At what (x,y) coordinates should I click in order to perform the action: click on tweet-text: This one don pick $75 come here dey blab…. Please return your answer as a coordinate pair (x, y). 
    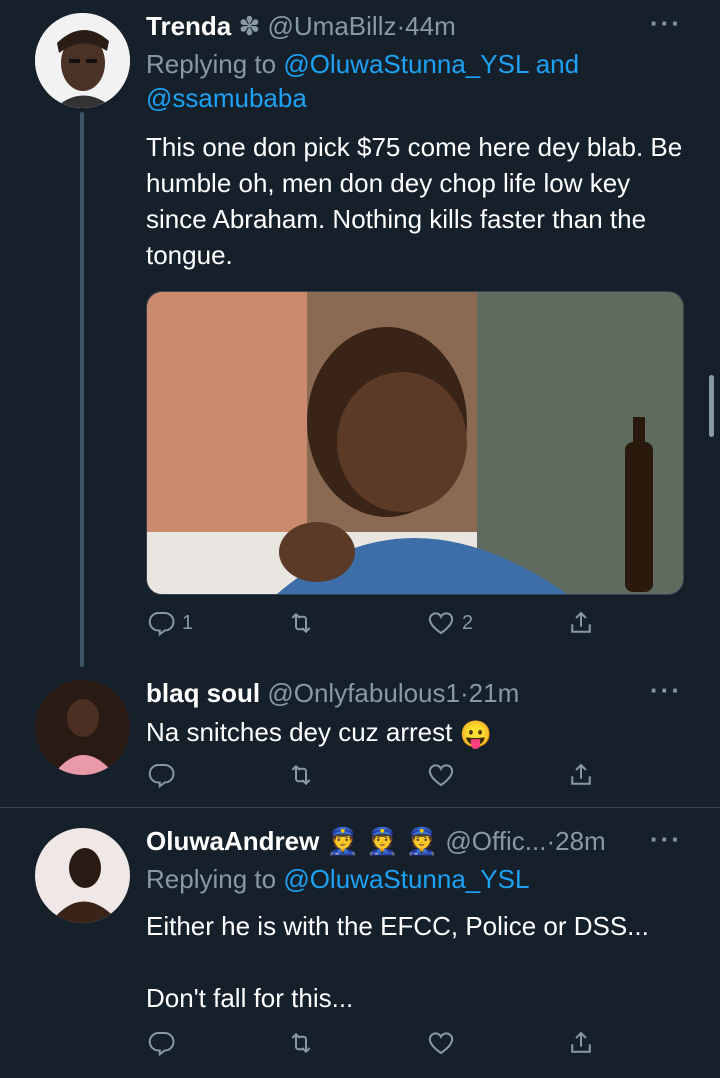
    Looking at the image, I should click on (414, 201).